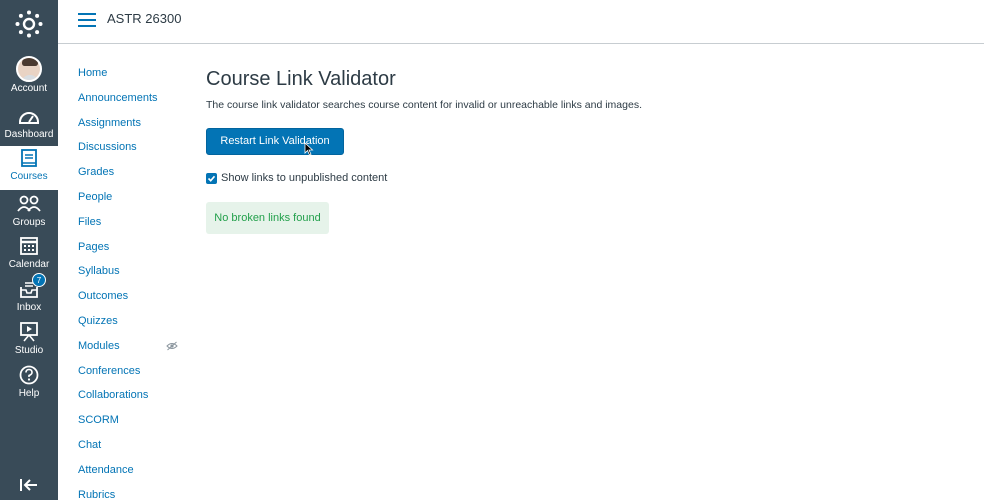 The height and width of the screenshot is (500, 999). Describe the element at coordinates (39, 280) in the screenshot. I see `unread-badge: 7` at that location.